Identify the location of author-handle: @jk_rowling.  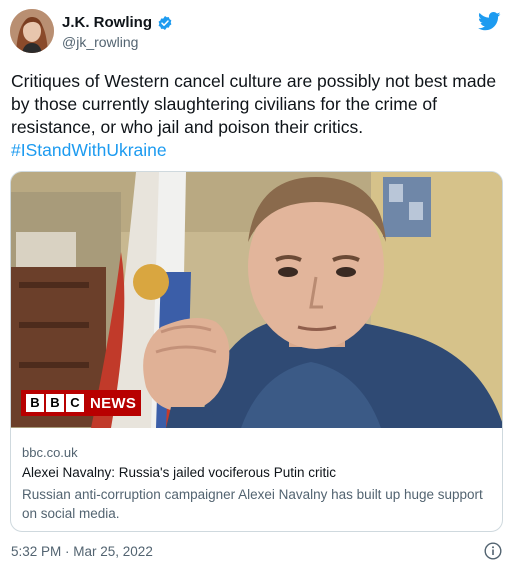
(100, 42).